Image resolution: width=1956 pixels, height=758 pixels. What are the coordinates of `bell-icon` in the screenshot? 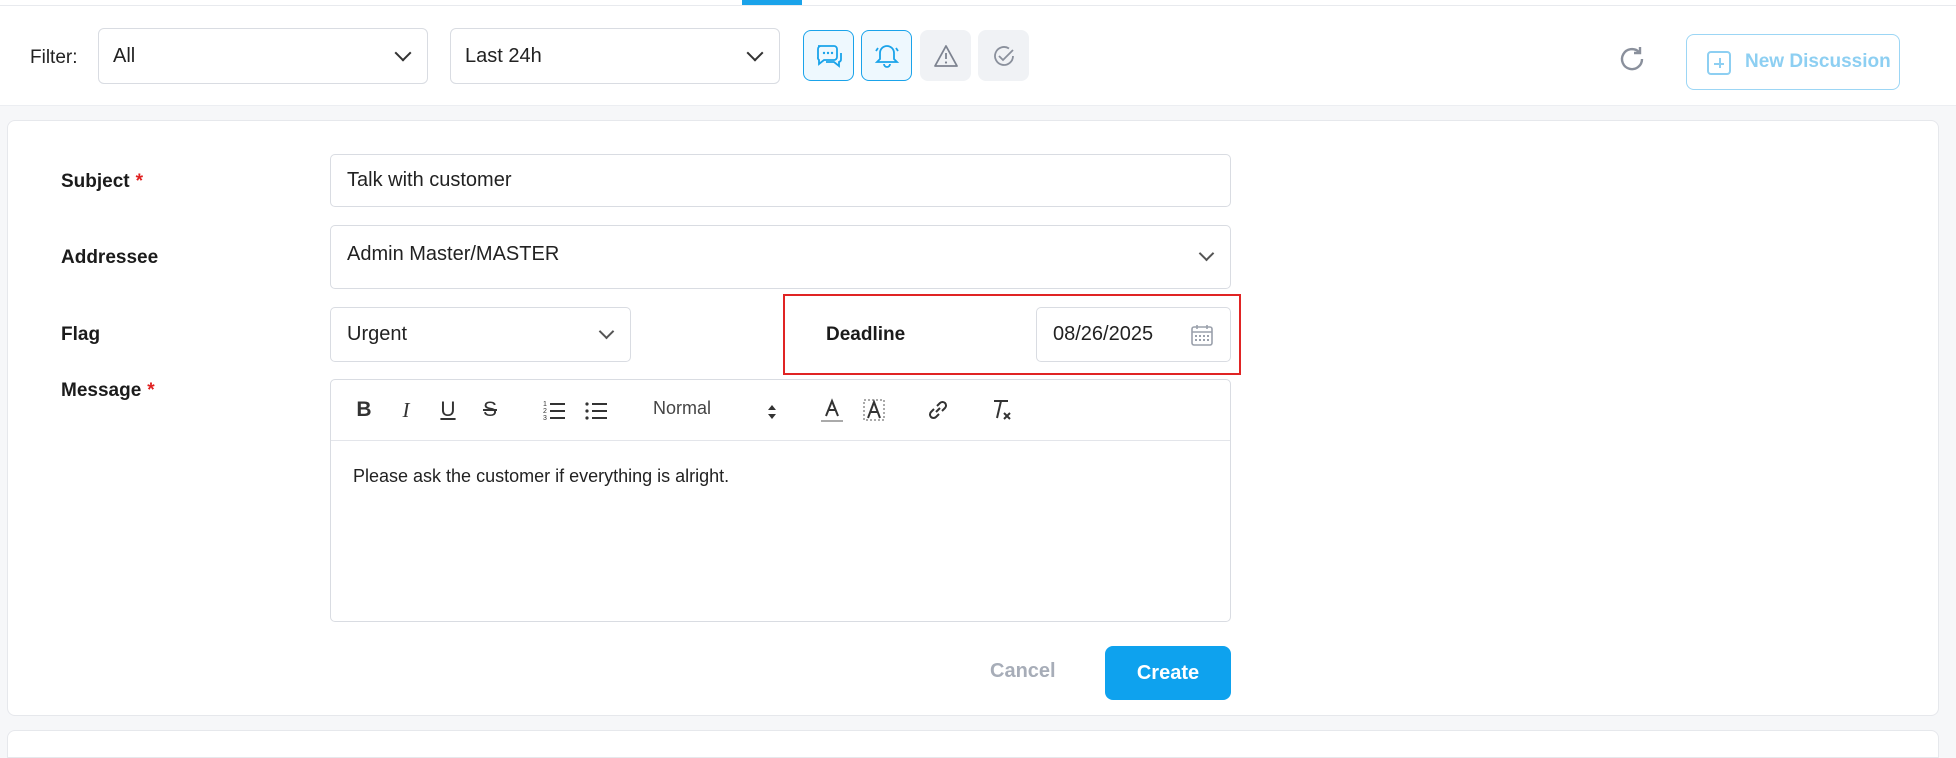 It's located at (886, 56).